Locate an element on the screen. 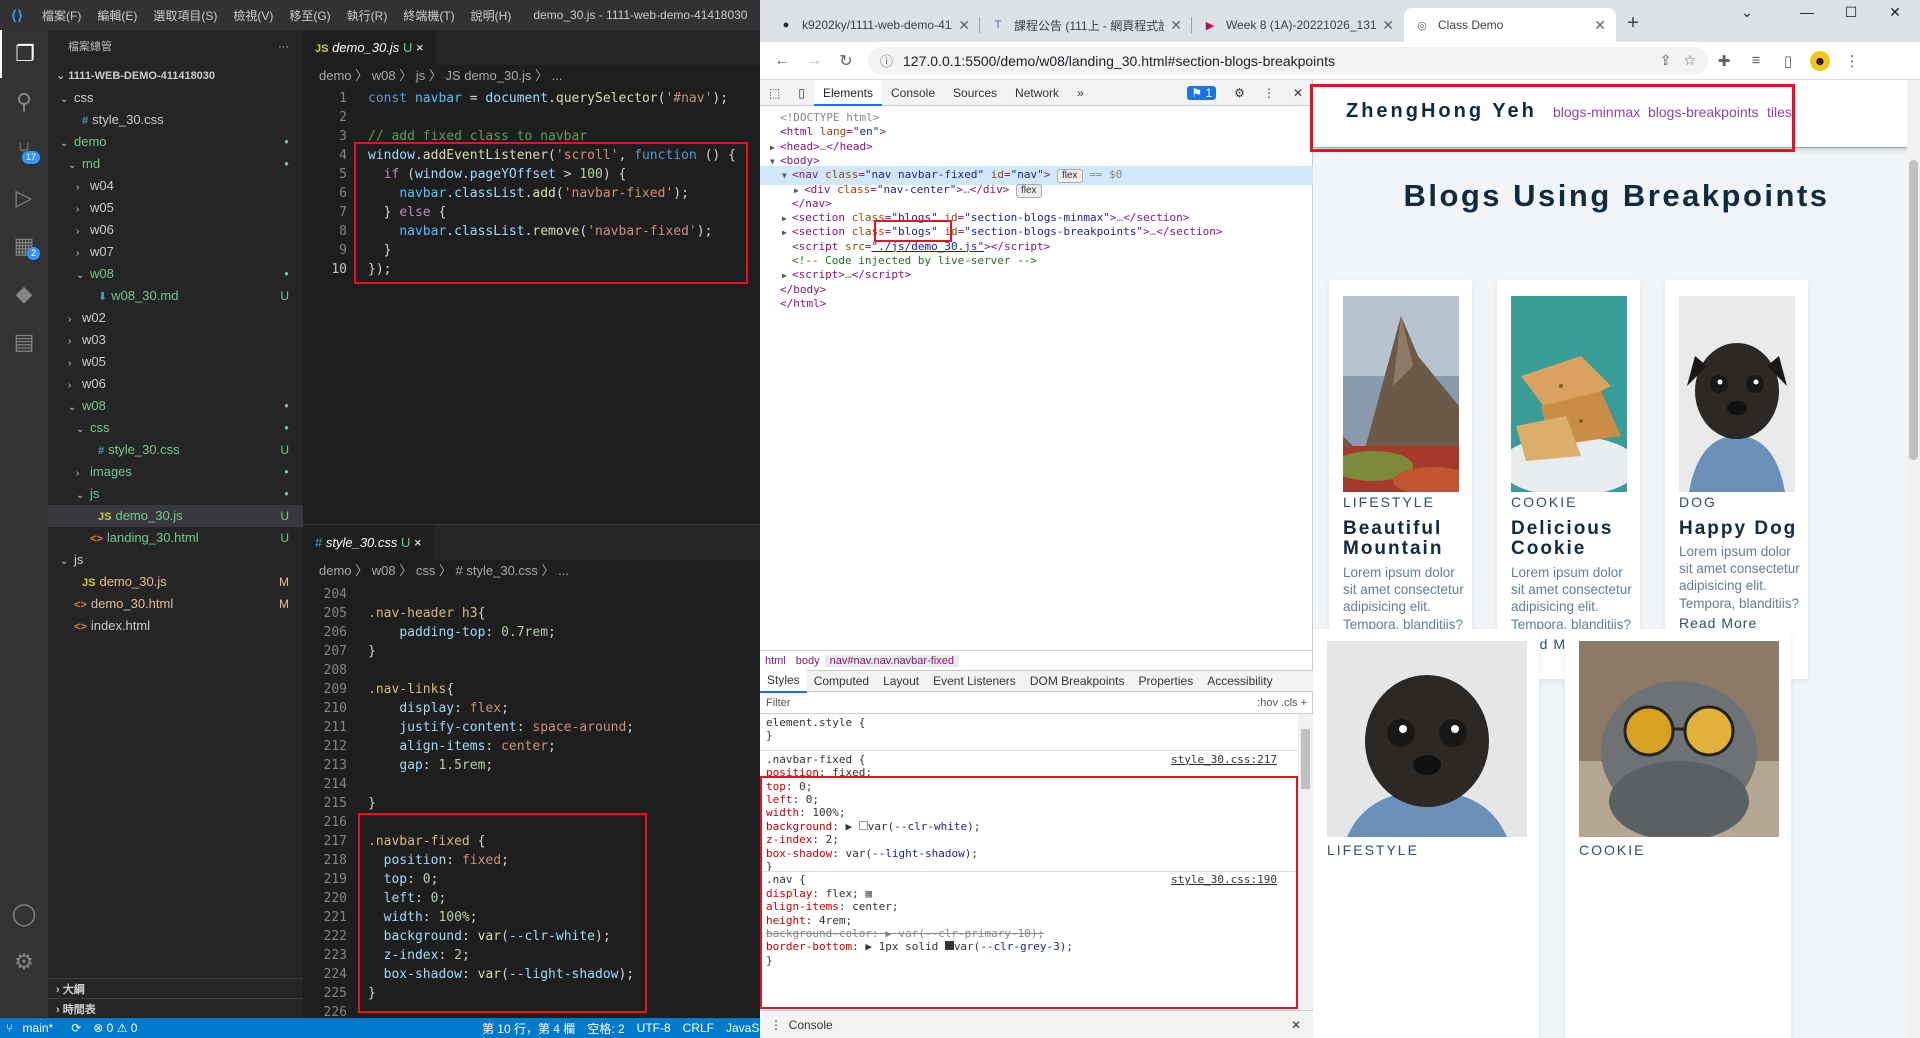 This screenshot has height=1038, width=1920. file-item: <> index.html is located at coordinates (175, 626).